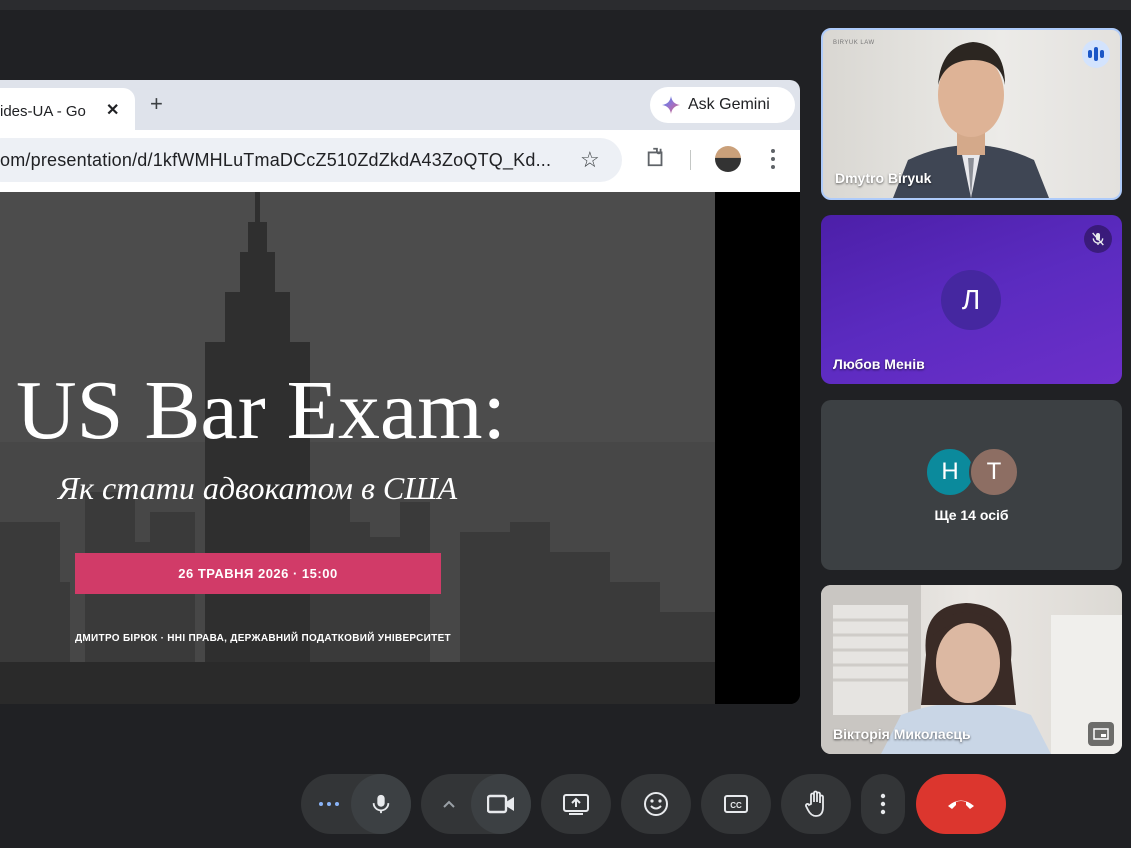  Describe the element at coordinates (1096, 54) in the screenshot. I see `speaking-indicator-icon` at that location.